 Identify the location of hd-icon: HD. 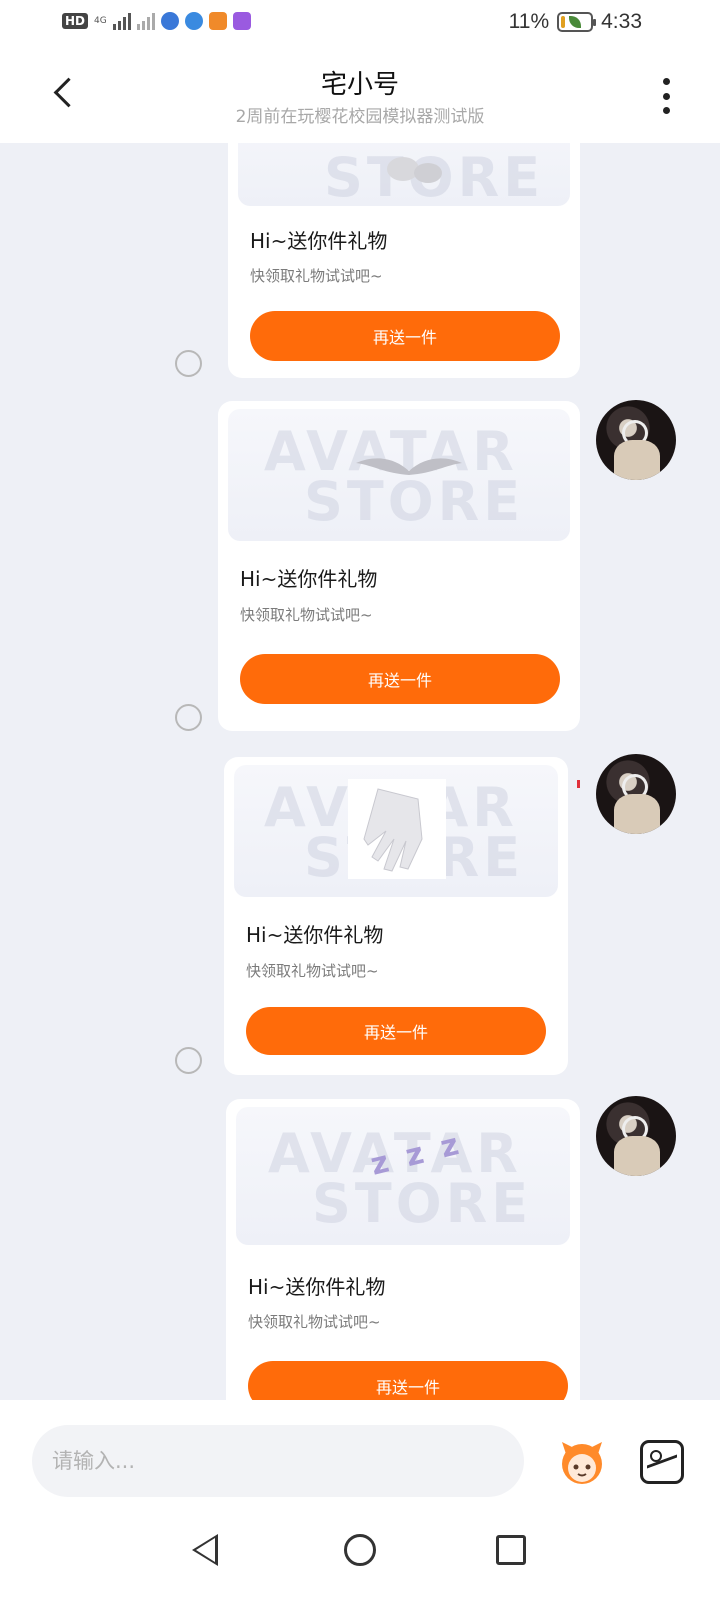
(75, 21).